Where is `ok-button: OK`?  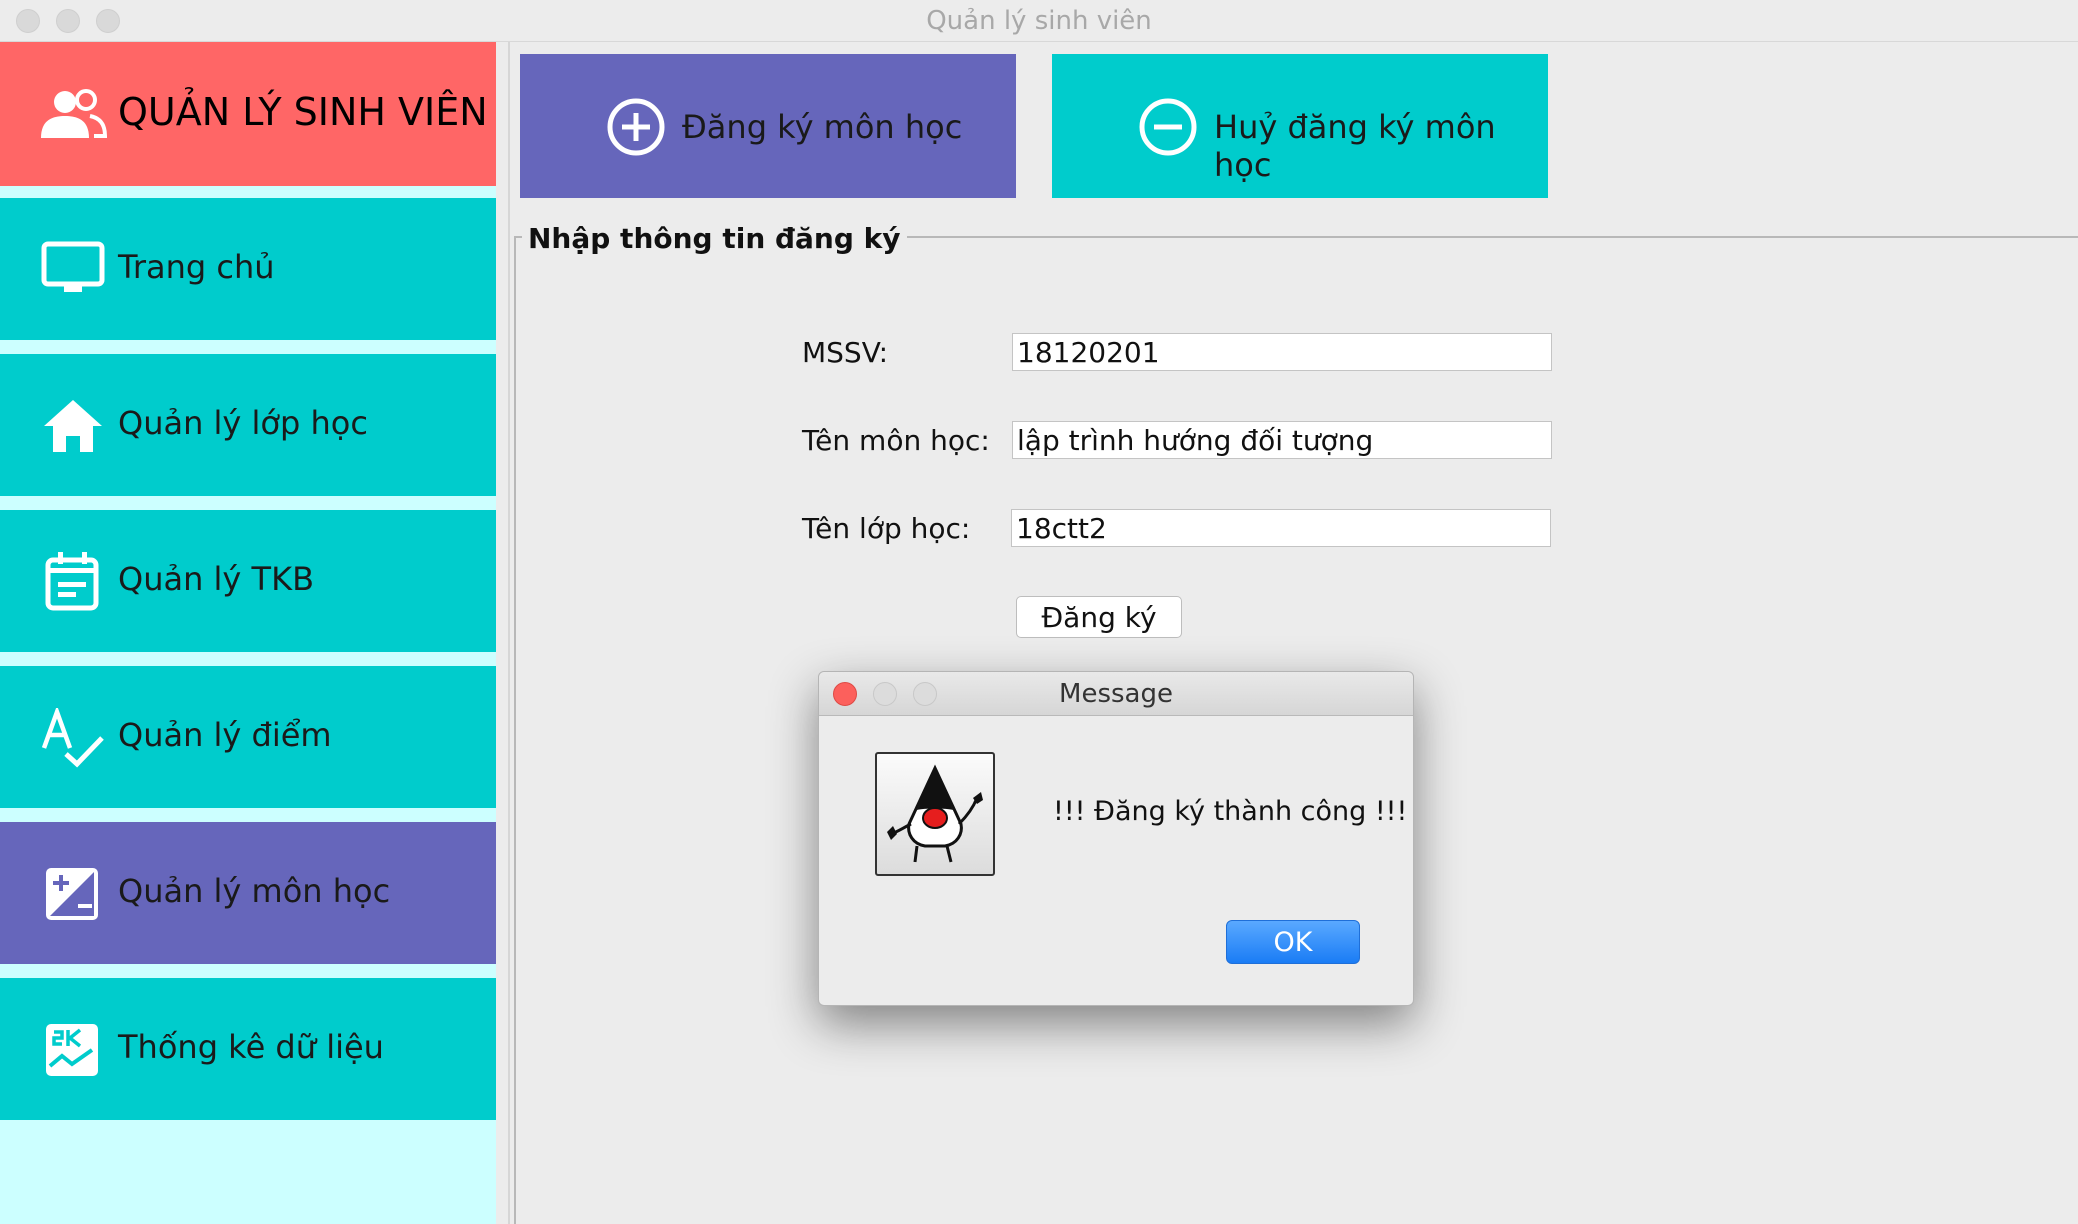
ok-button: OK is located at coordinates (1293, 942).